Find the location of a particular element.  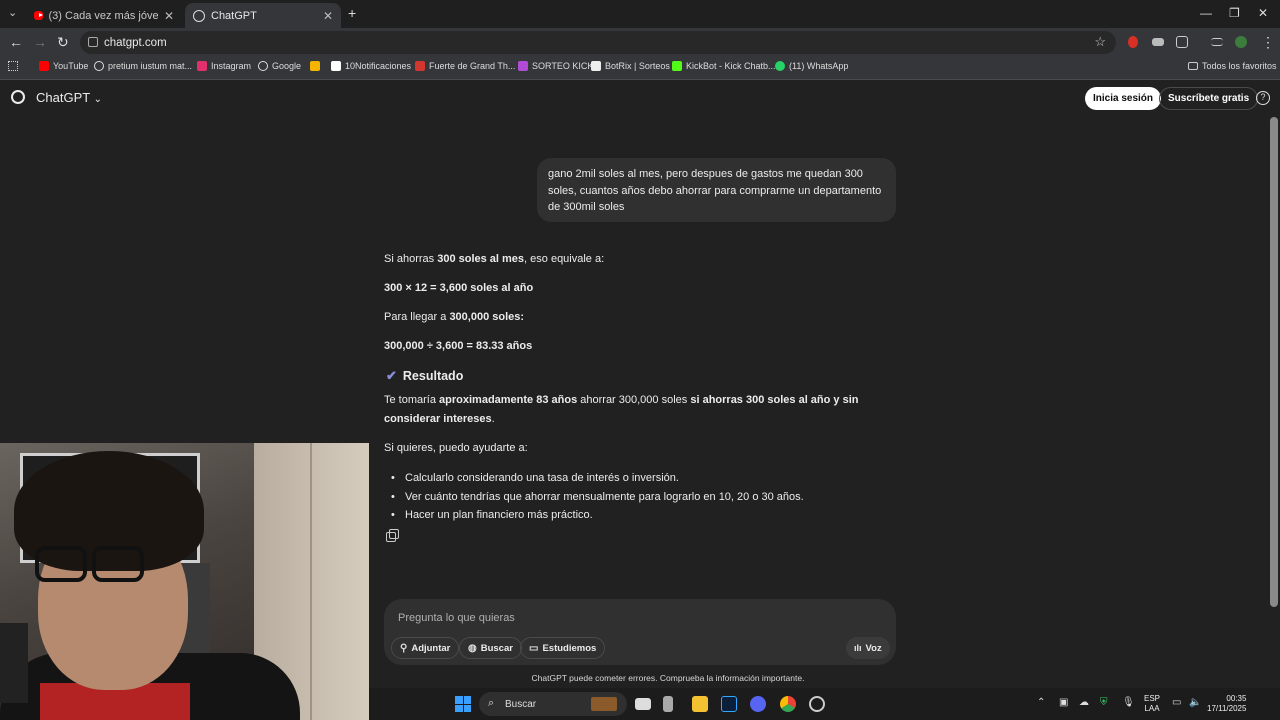

bookmark-label: Google is located at coordinates (287, 66).